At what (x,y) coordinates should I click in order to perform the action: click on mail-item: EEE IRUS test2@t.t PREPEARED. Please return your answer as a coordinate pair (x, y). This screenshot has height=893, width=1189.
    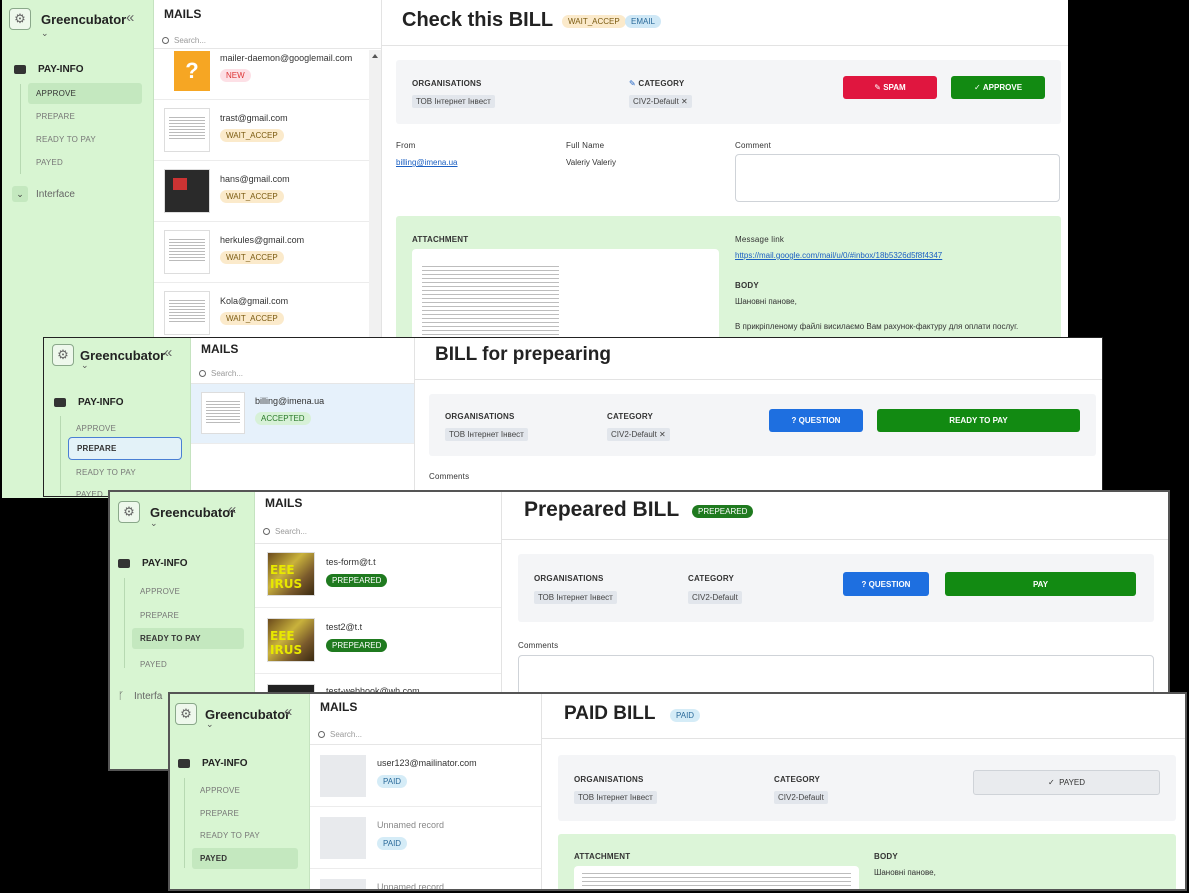
    Looking at the image, I should click on (378, 641).